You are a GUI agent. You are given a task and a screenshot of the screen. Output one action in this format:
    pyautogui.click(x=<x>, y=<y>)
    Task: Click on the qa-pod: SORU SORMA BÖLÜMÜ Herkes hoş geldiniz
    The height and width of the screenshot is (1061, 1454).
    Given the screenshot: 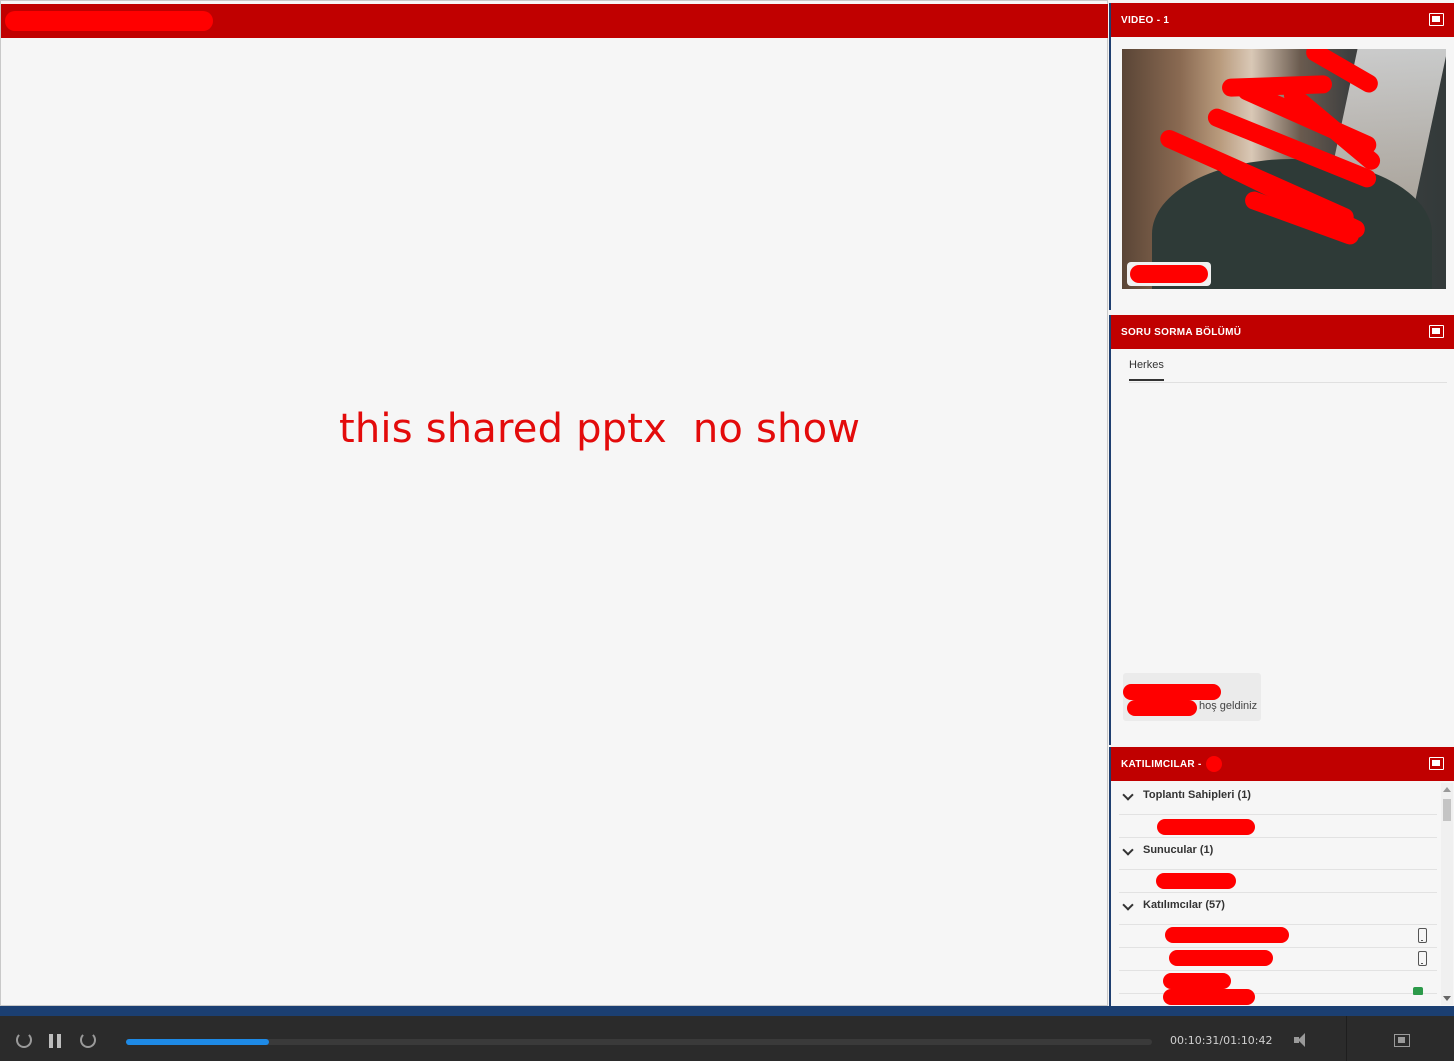 What is the action you would take?
    pyautogui.click(x=1281, y=530)
    